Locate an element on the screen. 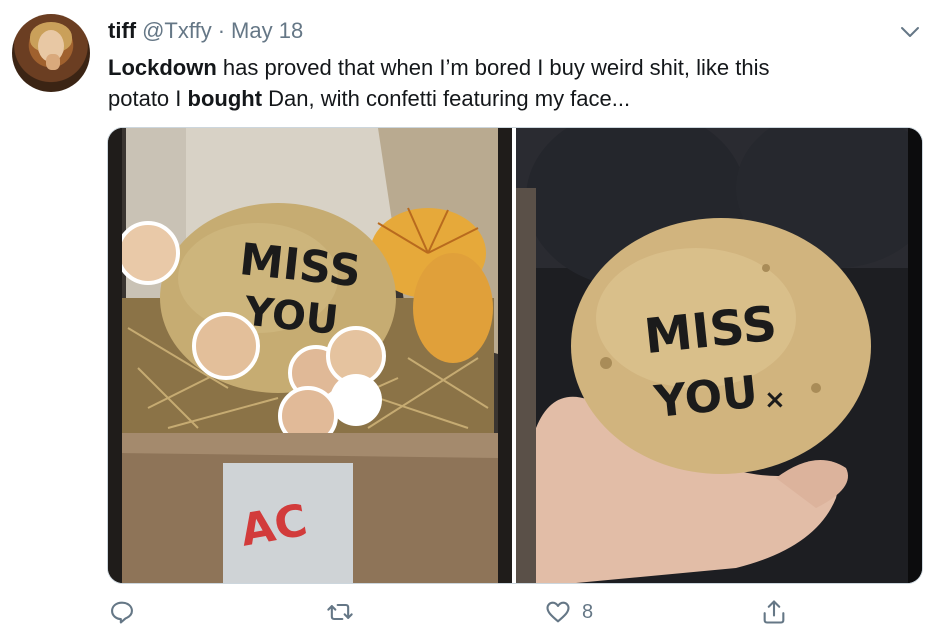  like-button: 8 is located at coordinates (568, 612).